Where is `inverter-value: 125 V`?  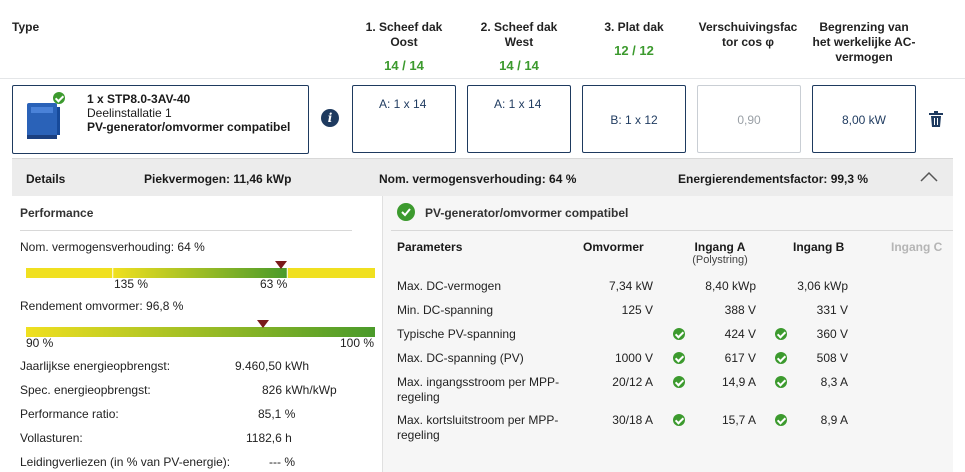 inverter-value: 125 V is located at coordinates (637, 310).